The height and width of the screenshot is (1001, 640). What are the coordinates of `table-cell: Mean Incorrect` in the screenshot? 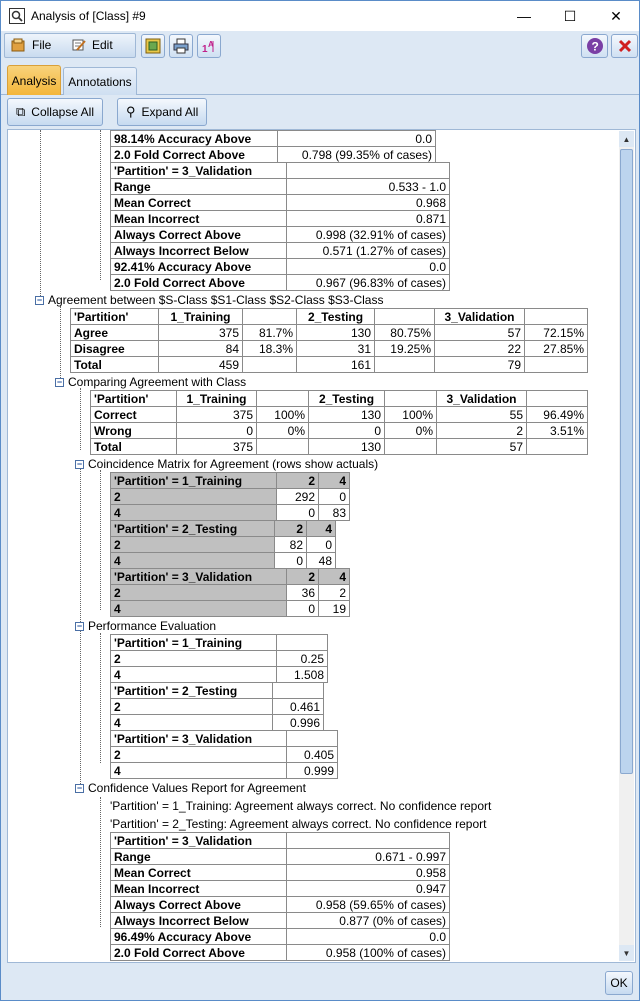 It's located at (198, 888).